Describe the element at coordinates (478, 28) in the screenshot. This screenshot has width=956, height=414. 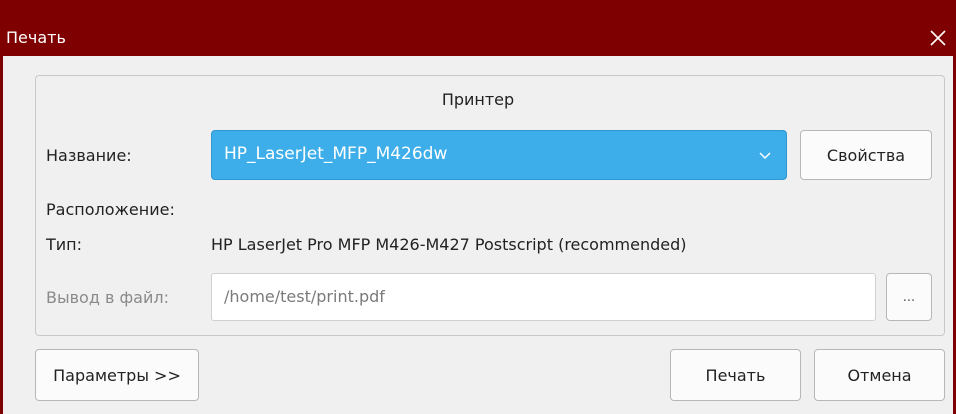
I see `title-bar: Печать` at that location.